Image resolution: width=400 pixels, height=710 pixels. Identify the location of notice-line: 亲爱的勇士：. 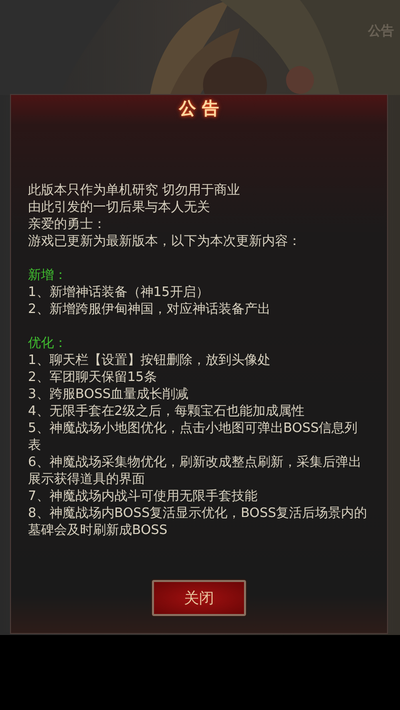
(67, 224).